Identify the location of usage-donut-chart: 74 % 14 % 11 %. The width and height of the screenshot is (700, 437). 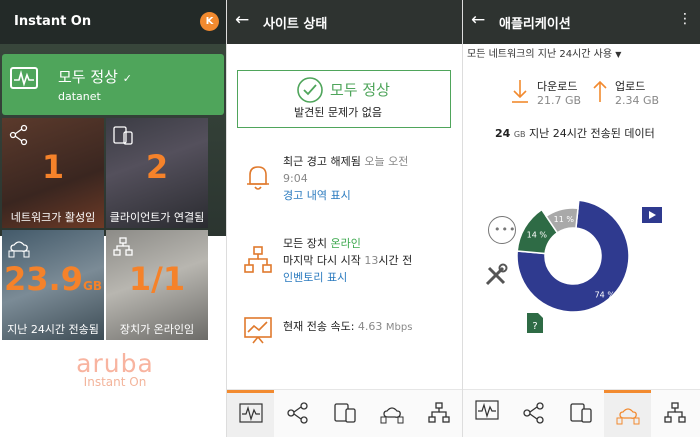
(573, 256).